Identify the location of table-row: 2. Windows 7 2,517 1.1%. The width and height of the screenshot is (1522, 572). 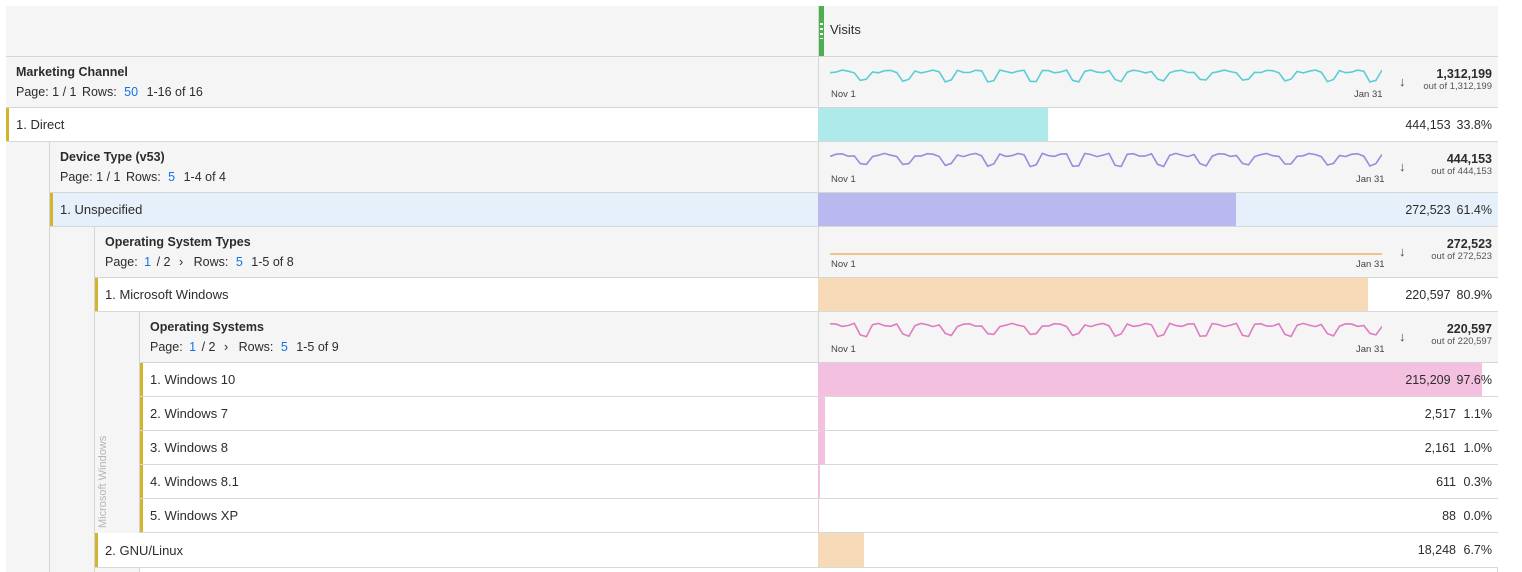
(819, 414).